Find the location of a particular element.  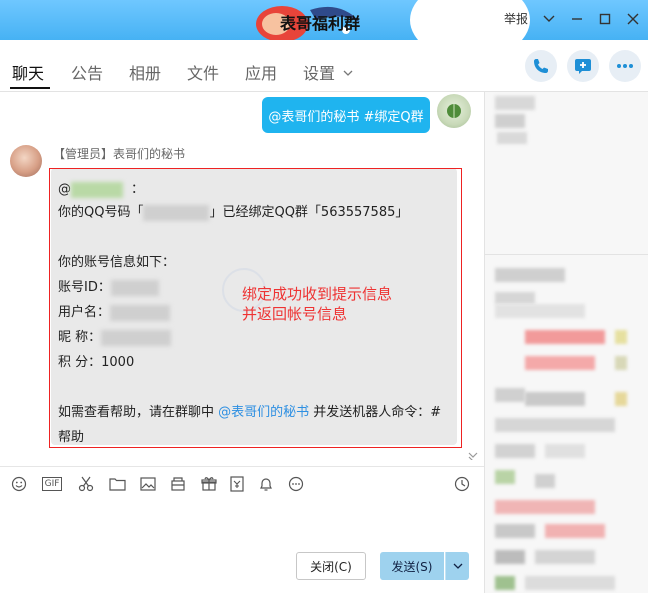

tab-files: 文件 is located at coordinates (203, 72).